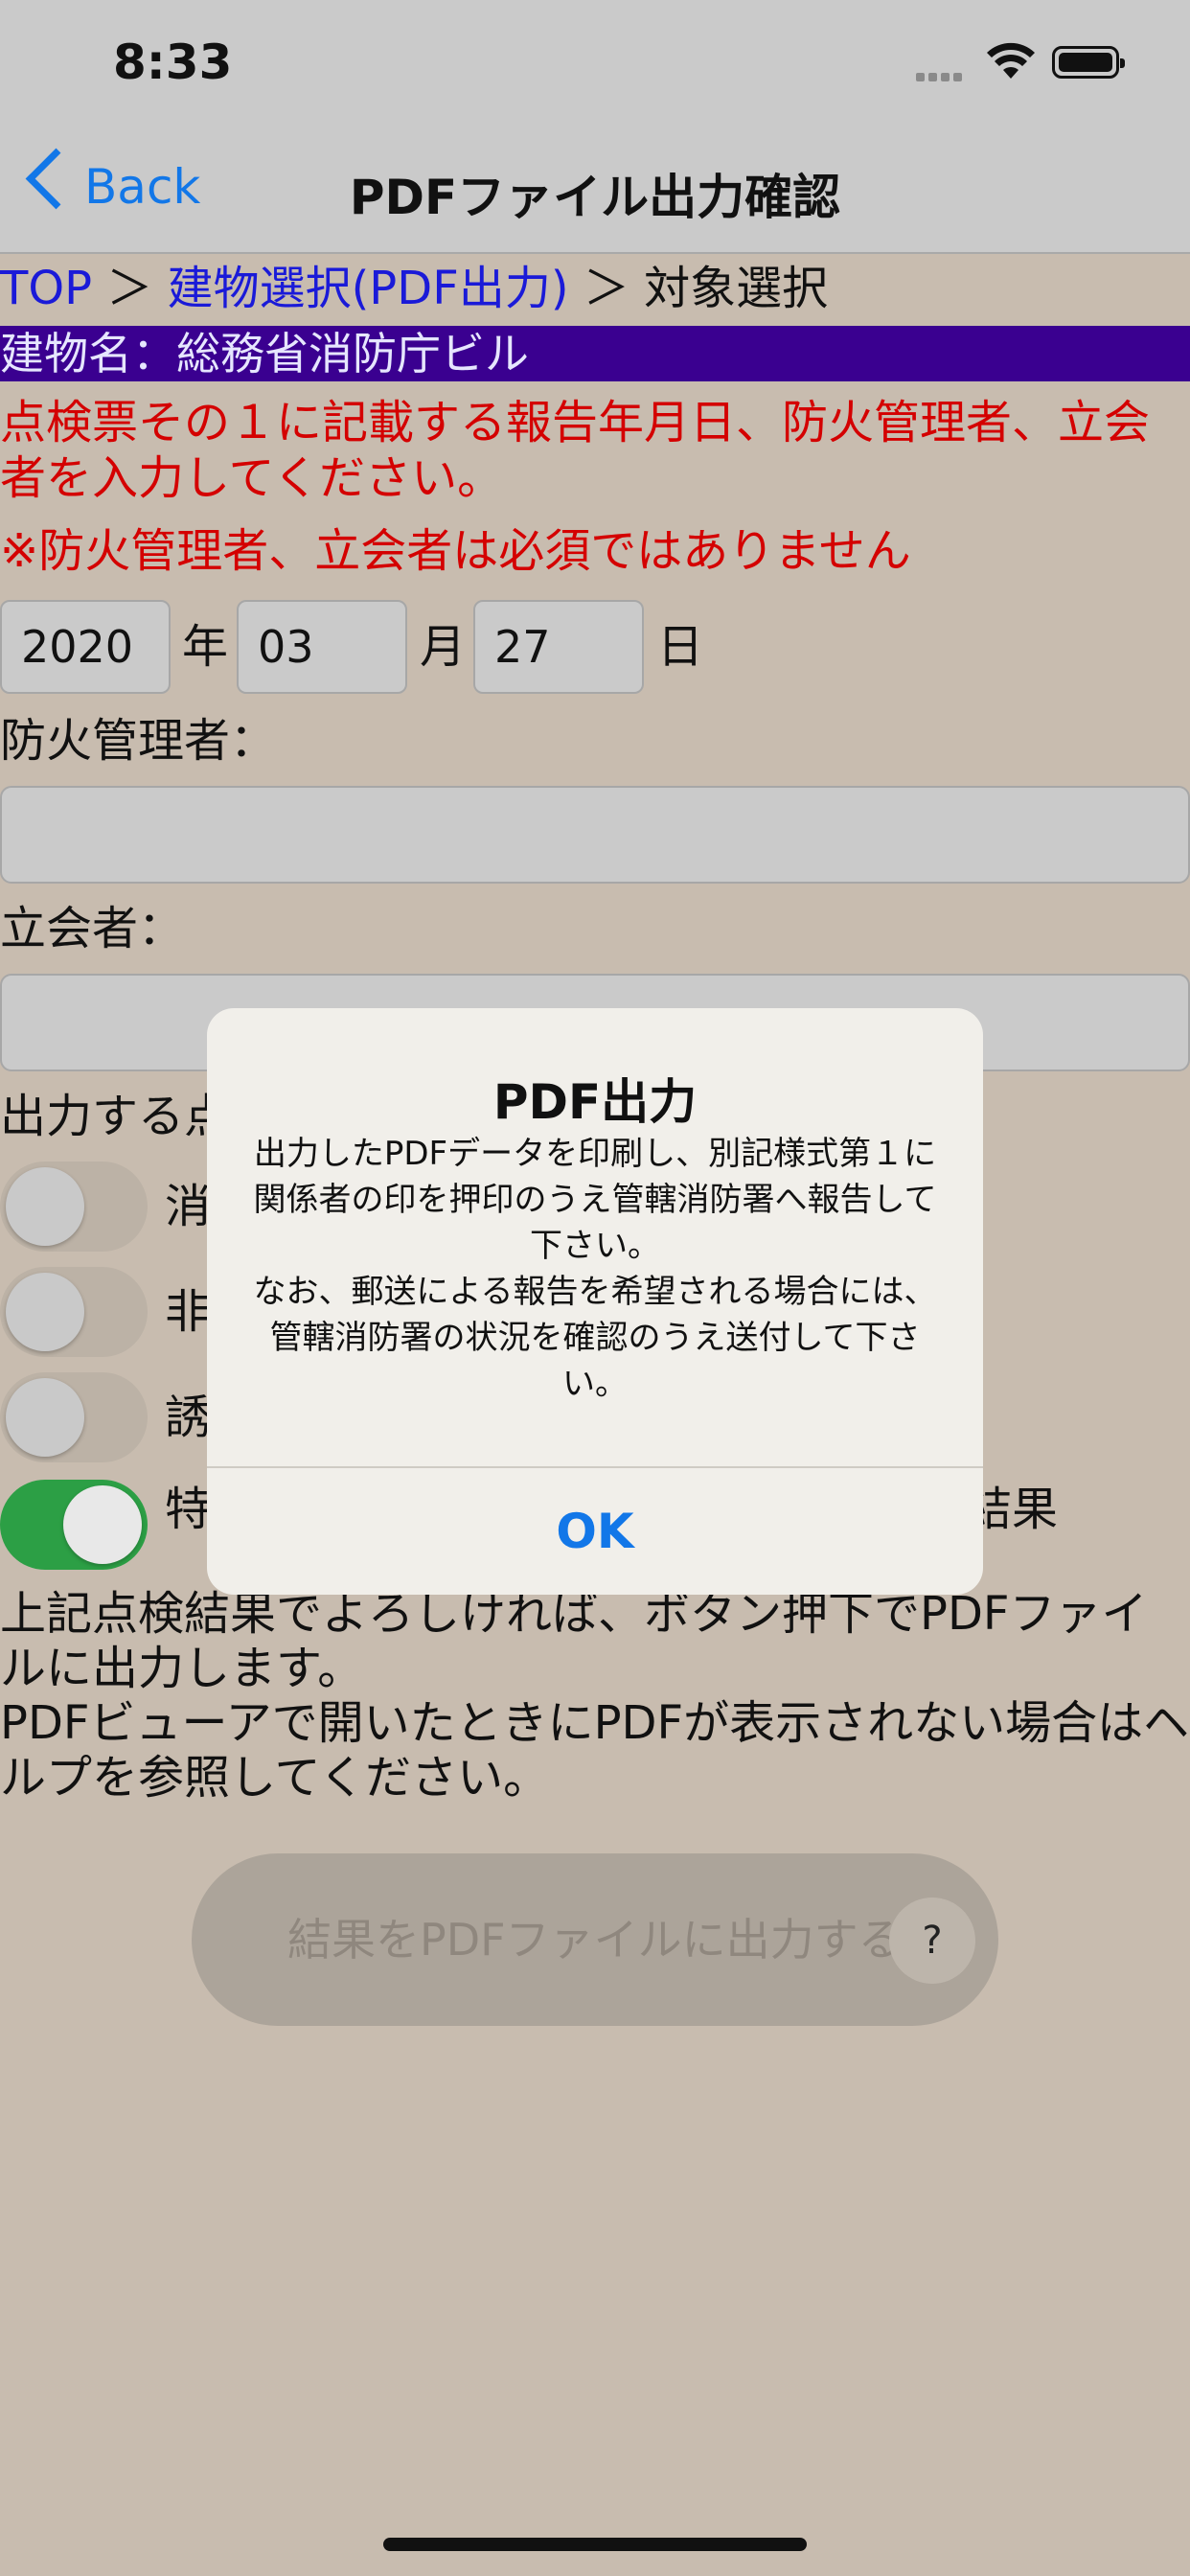 The height and width of the screenshot is (2576, 1190). What do you see at coordinates (595, 1531) in the screenshot?
I see `alert-ok-button: OK` at bounding box center [595, 1531].